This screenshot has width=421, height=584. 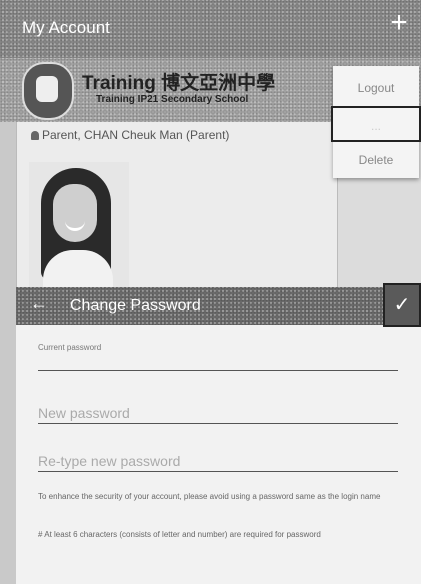 What do you see at coordinates (399, 23) in the screenshot?
I see `plus-icon: +` at bounding box center [399, 23].